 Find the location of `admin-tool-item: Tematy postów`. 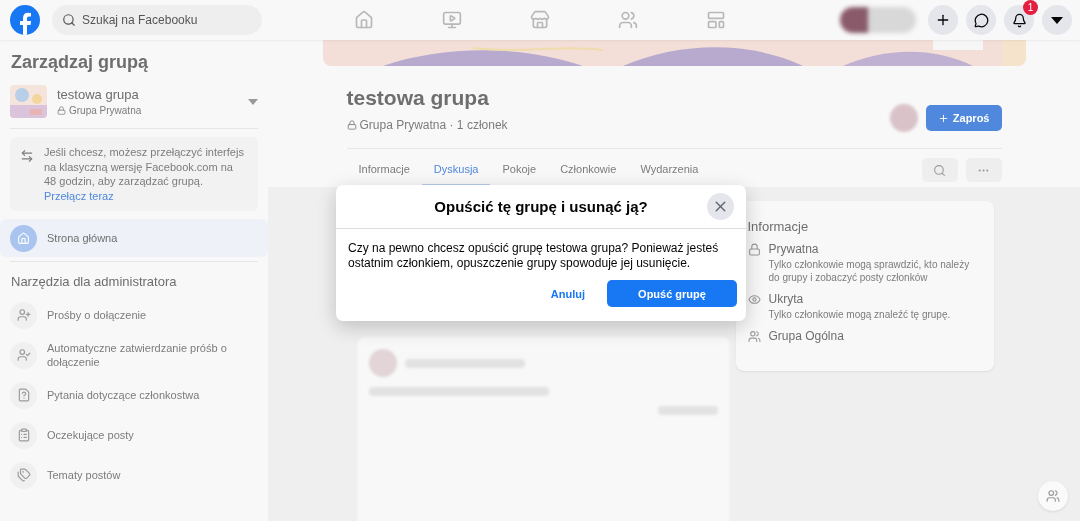

admin-tool-item: Tematy postów is located at coordinates (134, 475).